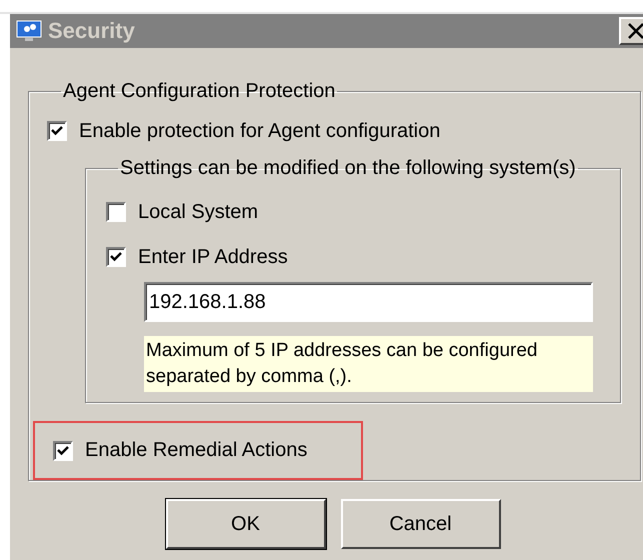  I want to click on checkbox-label: Enable Remedial Actions, so click(196, 450).